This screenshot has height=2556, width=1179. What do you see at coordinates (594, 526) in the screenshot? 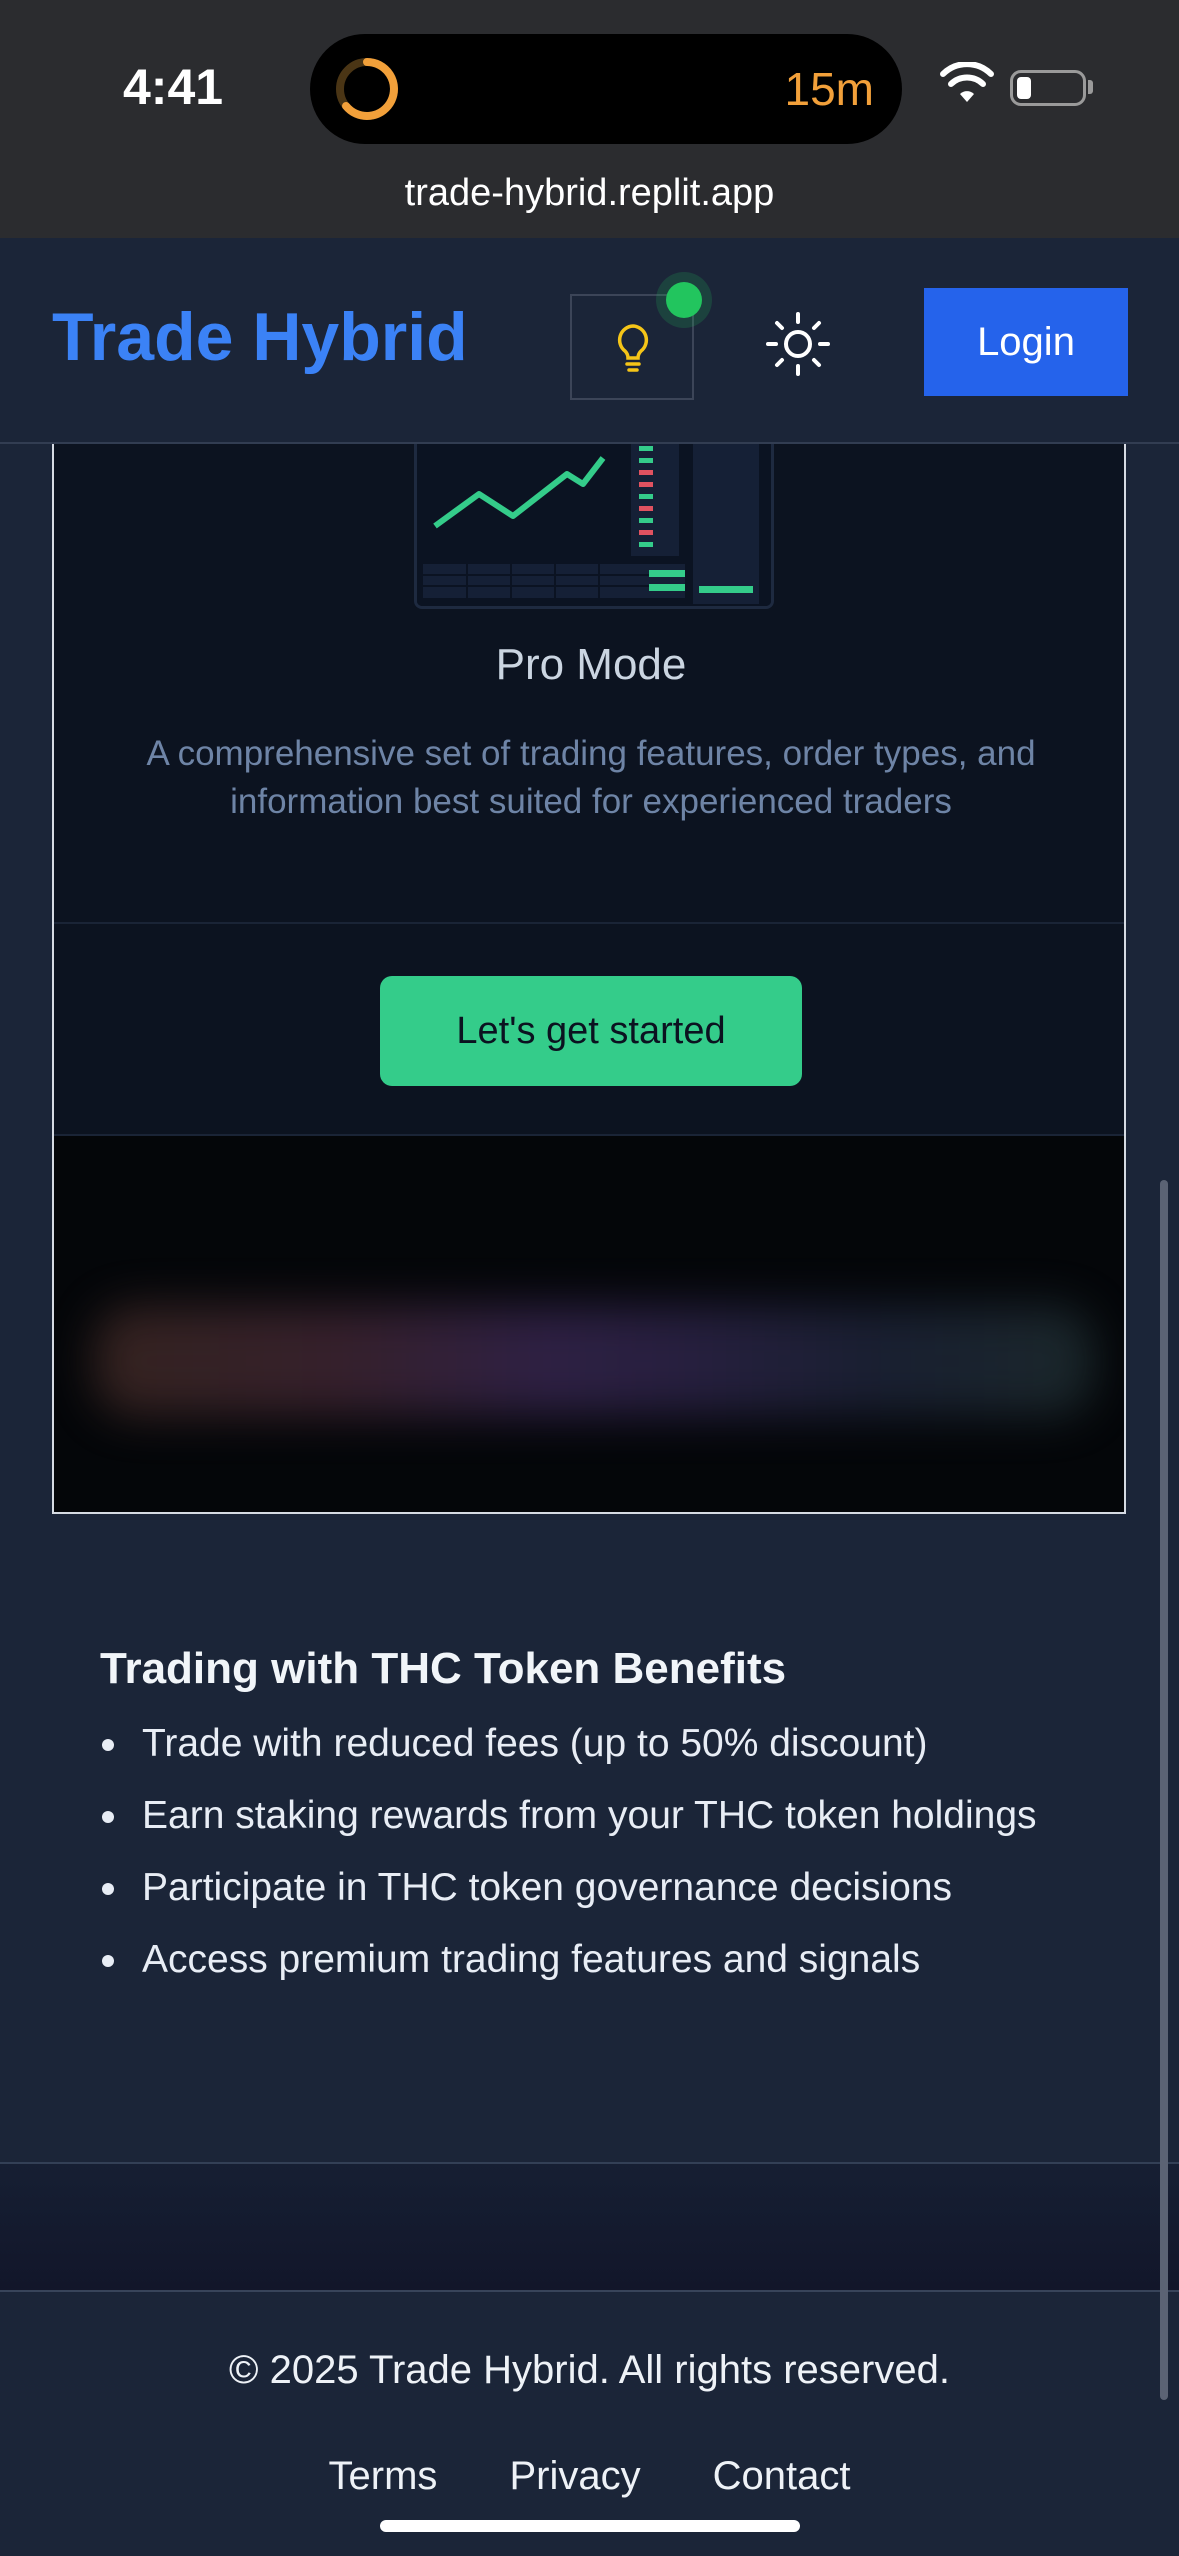
I see `pro-mode-illustration` at bounding box center [594, 526].